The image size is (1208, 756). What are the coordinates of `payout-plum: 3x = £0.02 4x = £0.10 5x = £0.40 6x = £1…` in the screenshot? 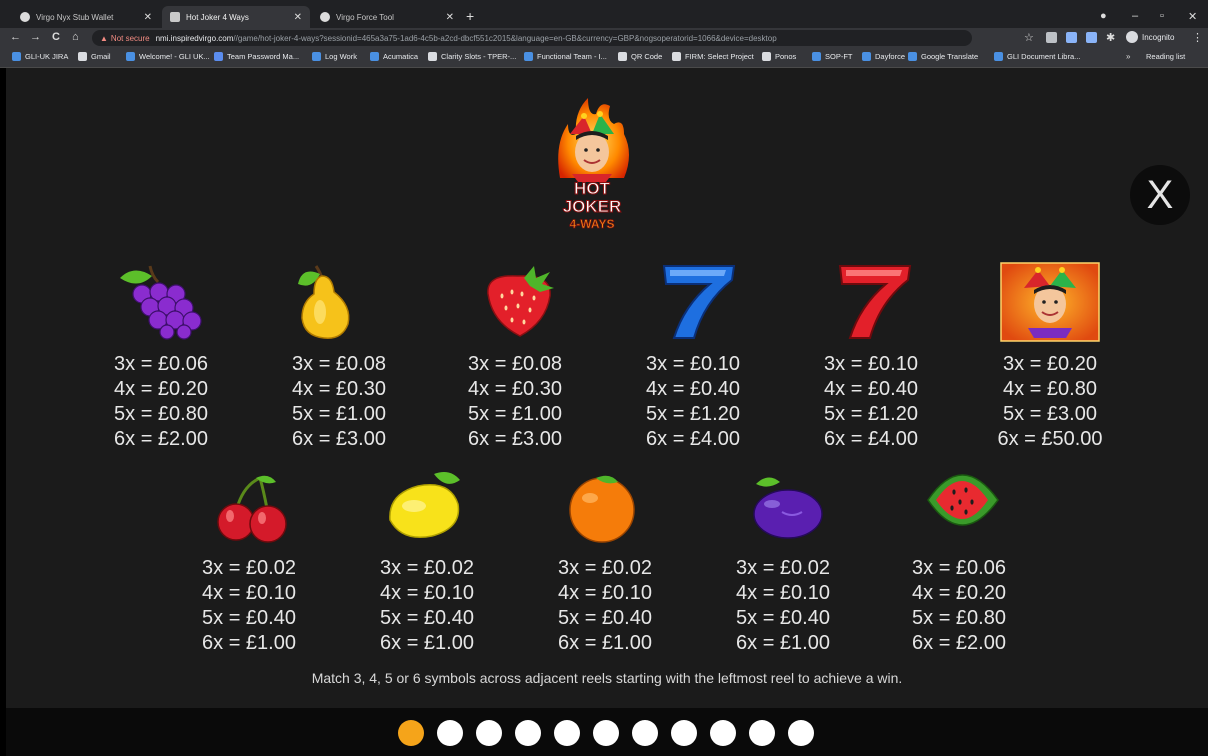 It's located at (783, 606).